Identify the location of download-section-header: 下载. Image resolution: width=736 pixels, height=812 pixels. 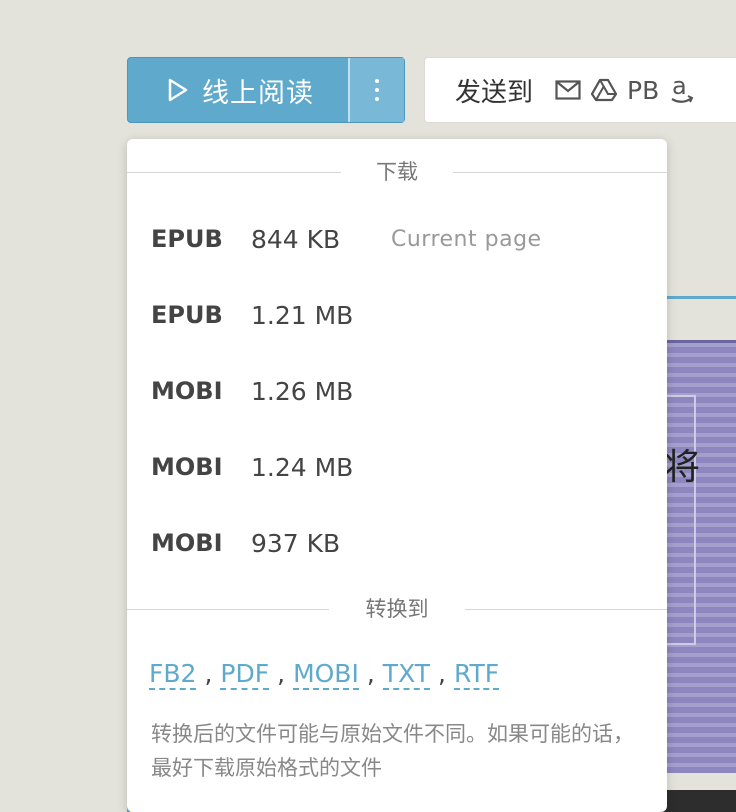
(397, 172).